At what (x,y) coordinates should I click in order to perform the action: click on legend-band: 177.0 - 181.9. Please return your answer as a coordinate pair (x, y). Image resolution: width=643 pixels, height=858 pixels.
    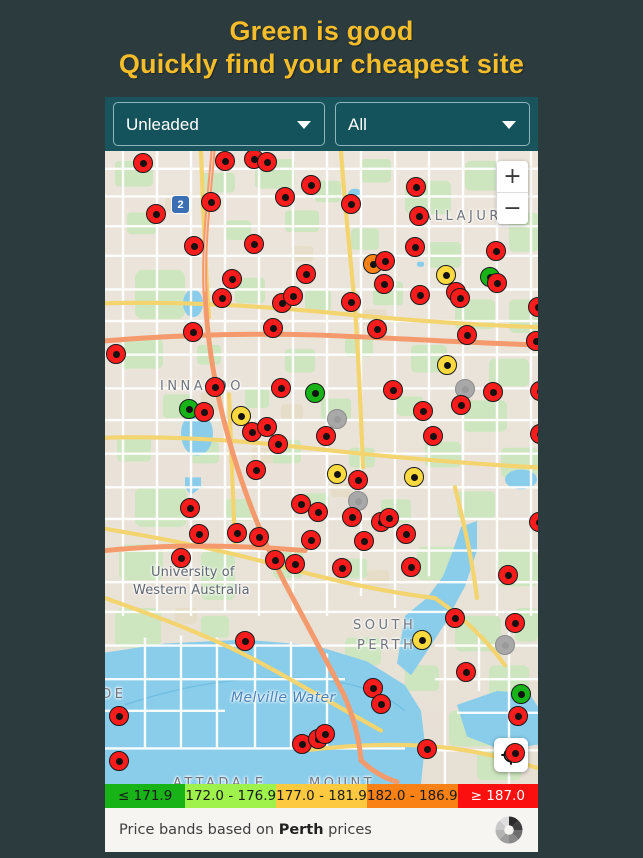
    Looking at the image, I should click on (321, 796).